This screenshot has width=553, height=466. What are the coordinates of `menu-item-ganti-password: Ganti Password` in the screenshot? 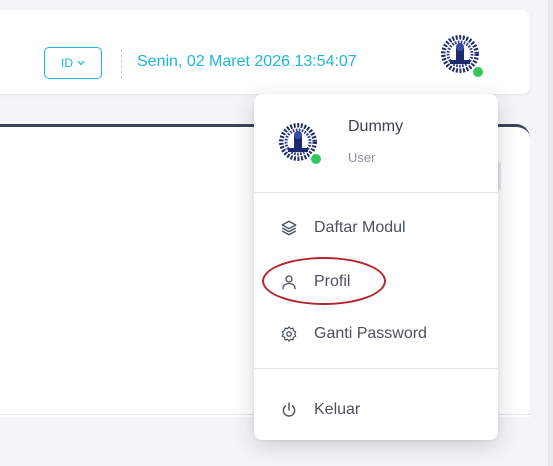 It's located at (353, 334).